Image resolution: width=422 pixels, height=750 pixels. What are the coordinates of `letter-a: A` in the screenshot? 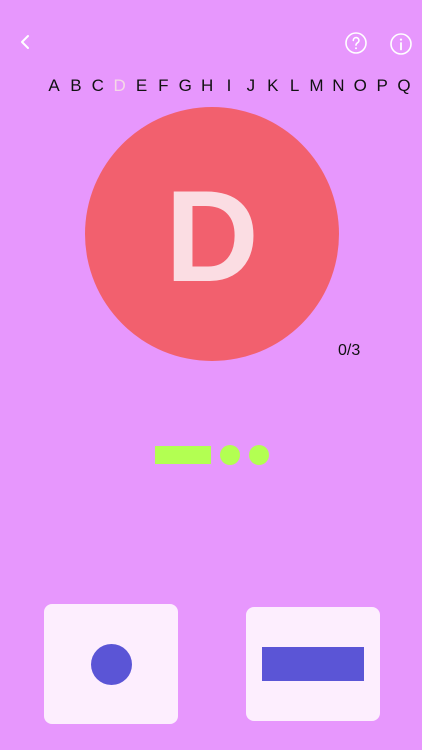 It's located at (54, 86).